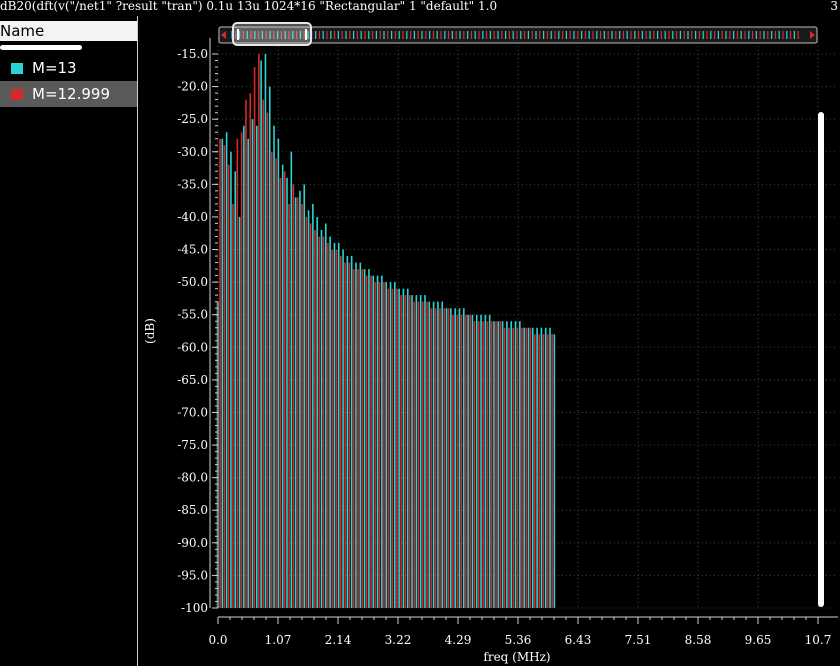 This screenshot has height=666, width=840. Describe the element at coordinates (192, 54) in the screenshot. I see `y-tick-label: -15.0` at that location.